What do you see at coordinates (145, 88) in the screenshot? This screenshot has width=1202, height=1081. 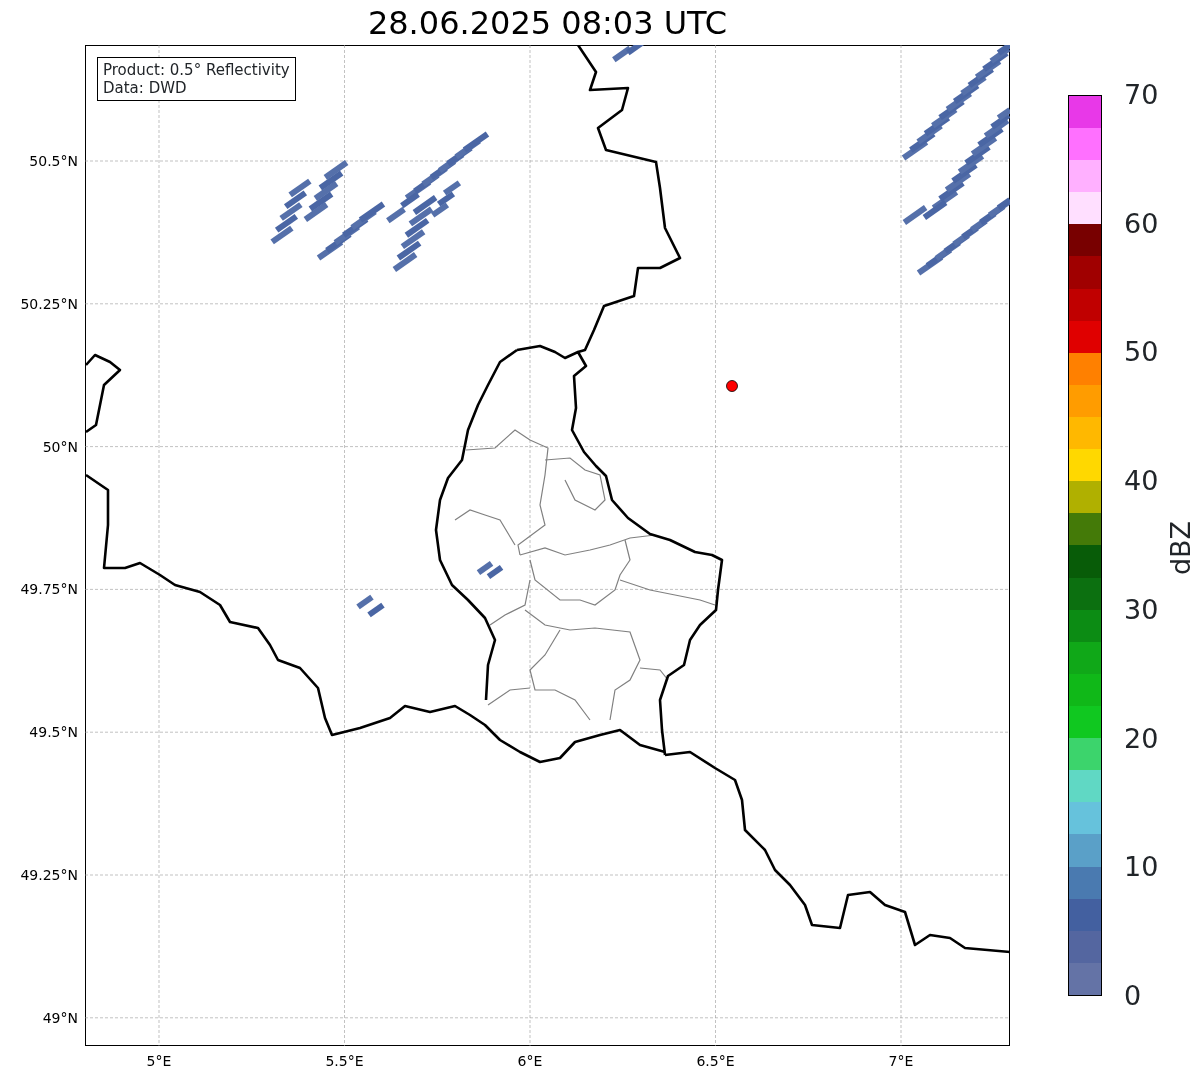 I see `info-text: Data: DWD` at bounding box center [145, 88].